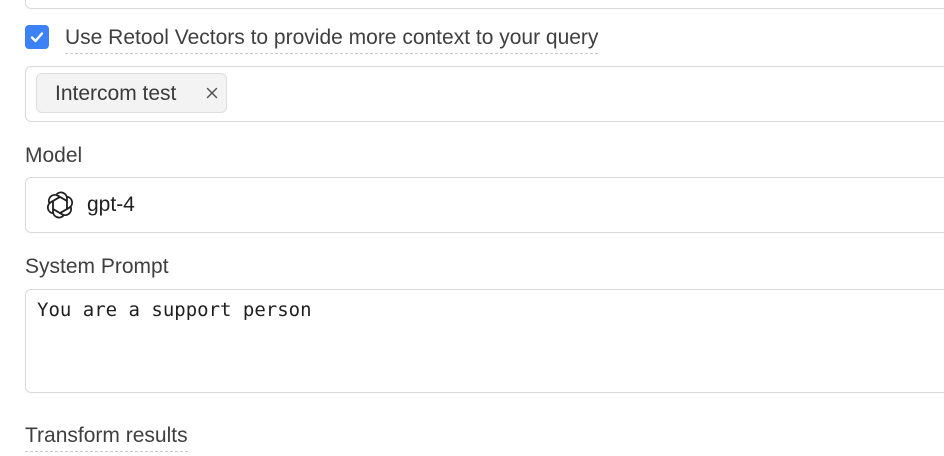  I want to click on previous-field, so click(484, 4).